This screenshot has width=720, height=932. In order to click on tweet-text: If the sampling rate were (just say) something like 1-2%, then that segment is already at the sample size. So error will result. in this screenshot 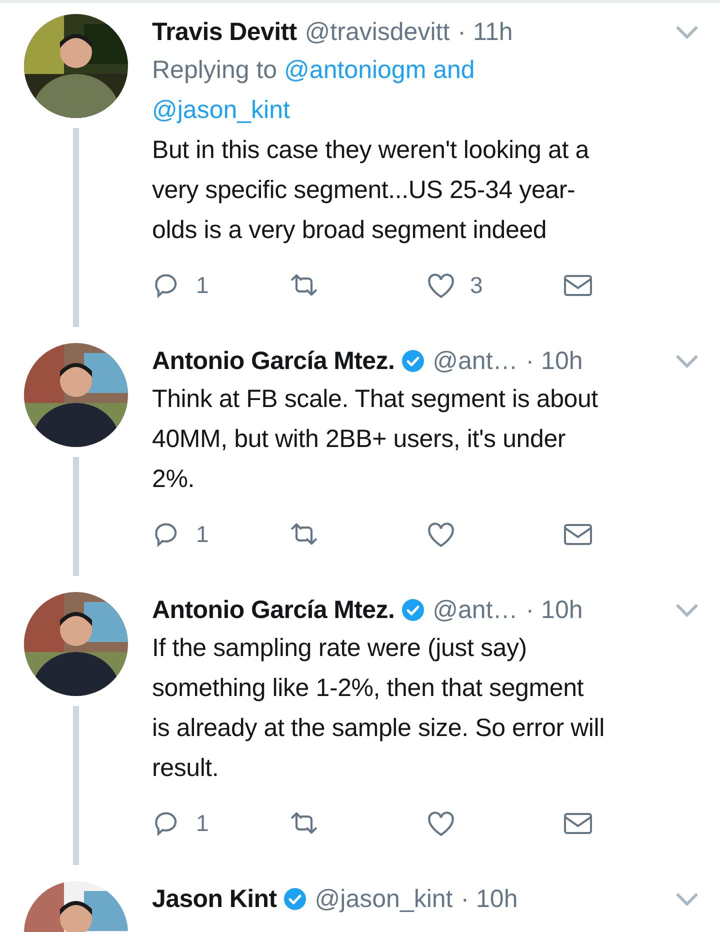, I will do `click(379, 708)`.